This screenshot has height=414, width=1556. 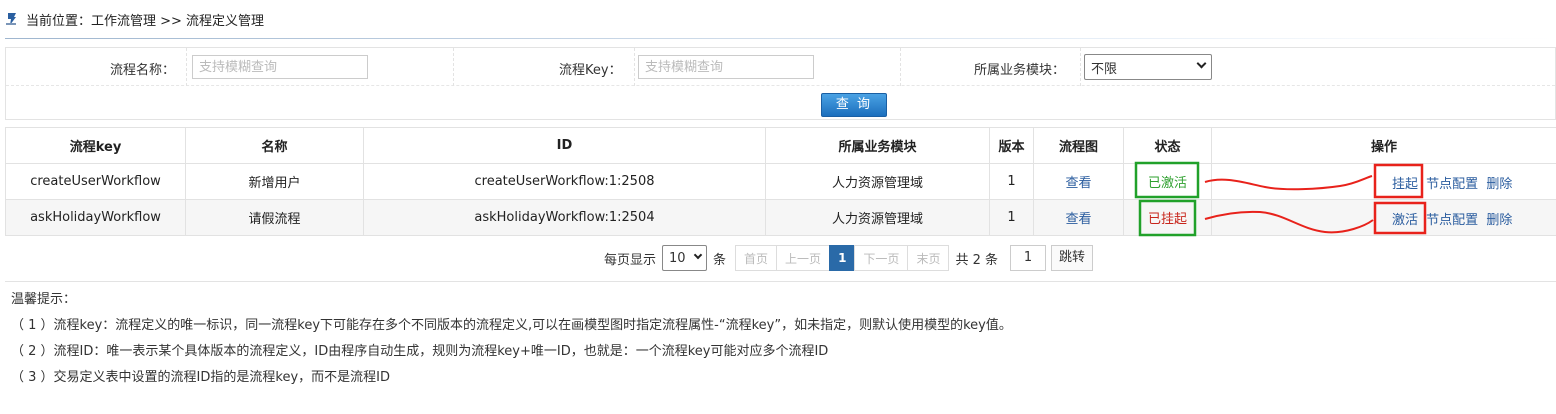 I want to click on goto-page-input: 1, so click(x=1028, y=258).